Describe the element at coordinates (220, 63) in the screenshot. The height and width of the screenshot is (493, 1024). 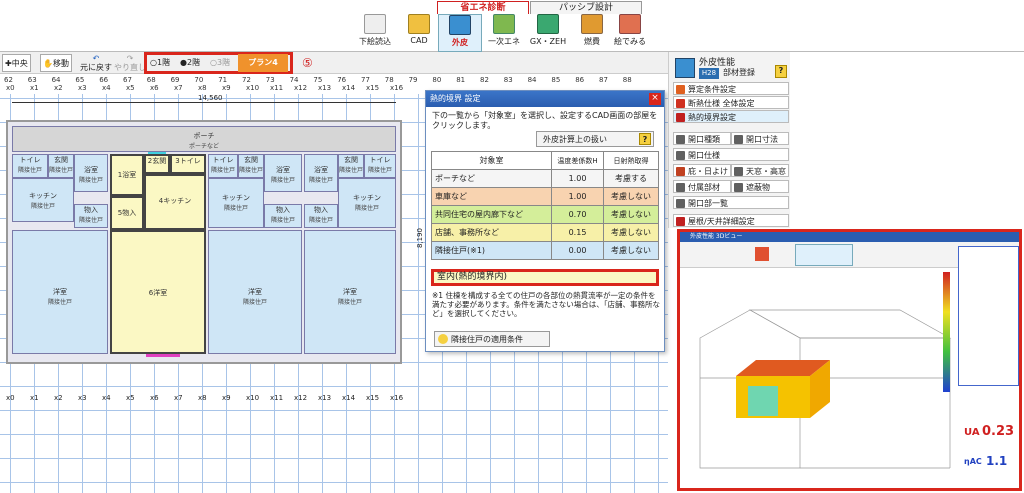
I see `floor-radio-3: ○3階` at that location.